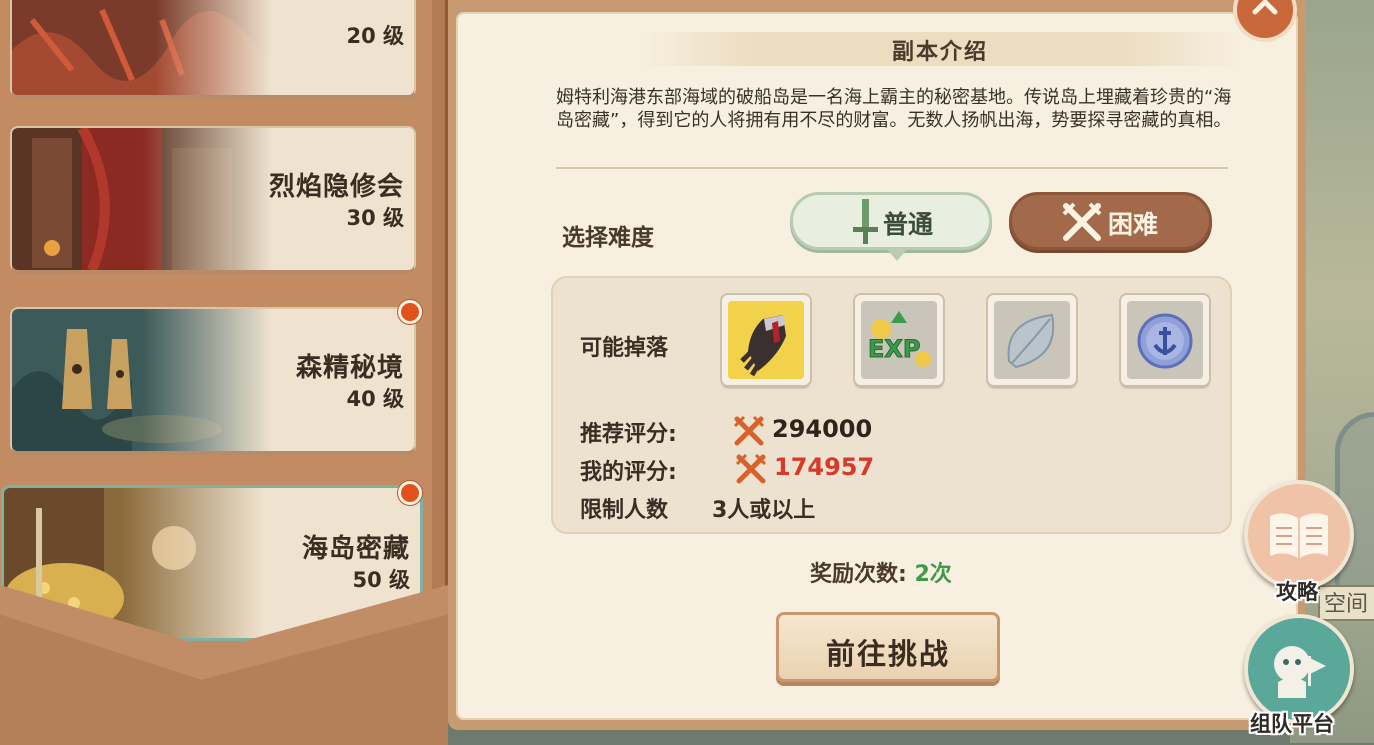 This screenshot has height=745, width=1374. Describe the element at coordinates (939, 52) in the screenshot. I see `section-title: 副本介绍` at that location.